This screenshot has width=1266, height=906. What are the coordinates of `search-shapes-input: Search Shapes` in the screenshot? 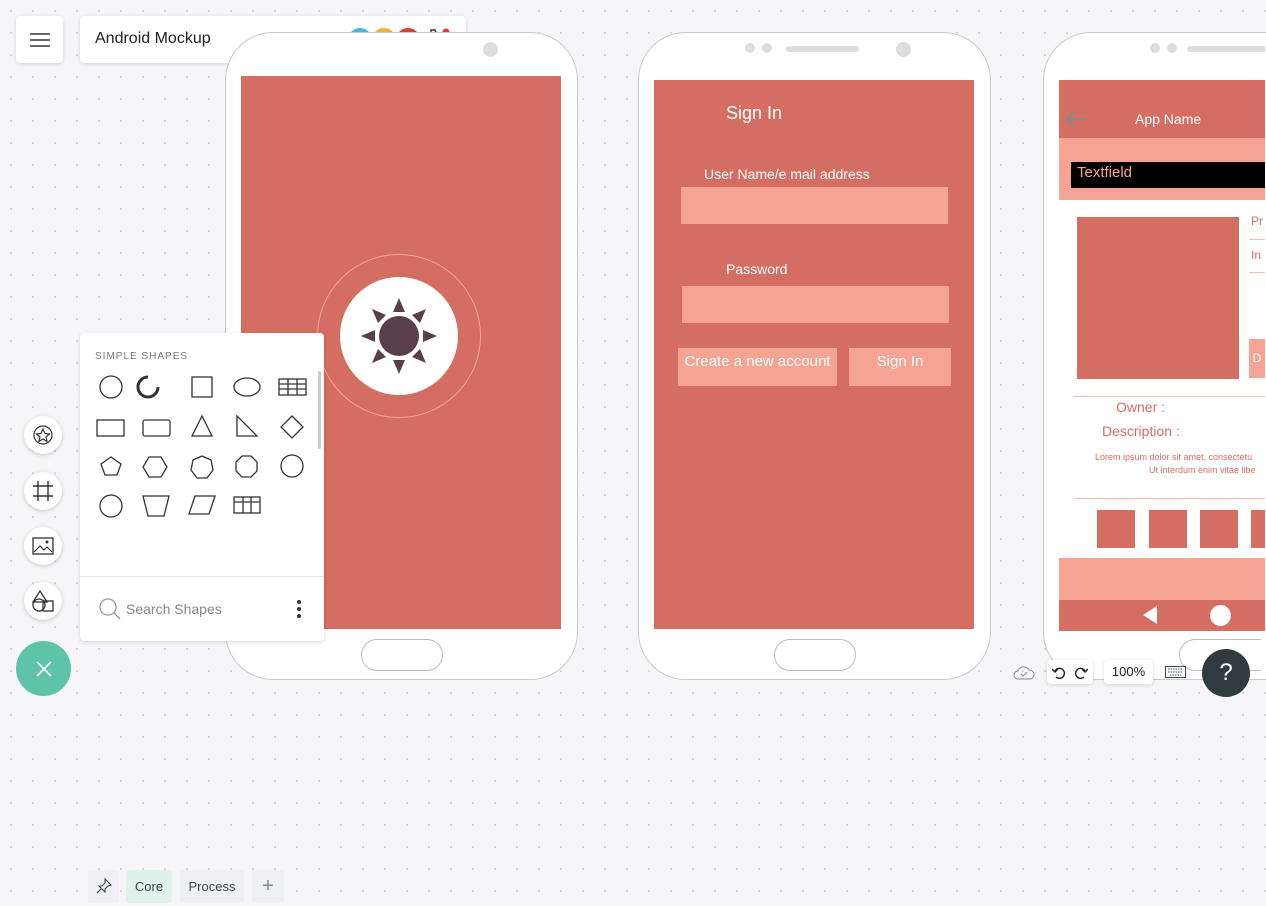 It's located at (174, 609).